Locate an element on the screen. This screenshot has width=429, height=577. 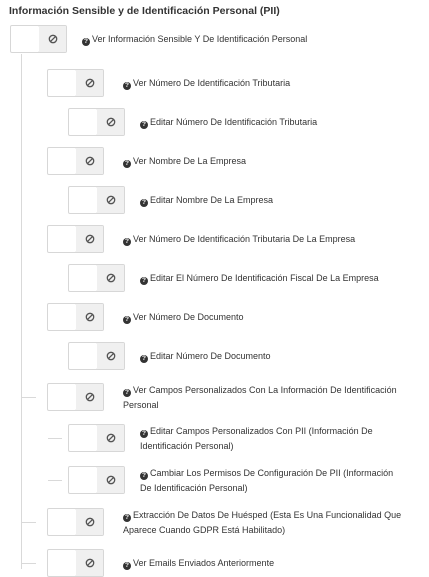
permission-label: ? Ver Número De Identificación Tributaria is located at coordinates (207, 84).